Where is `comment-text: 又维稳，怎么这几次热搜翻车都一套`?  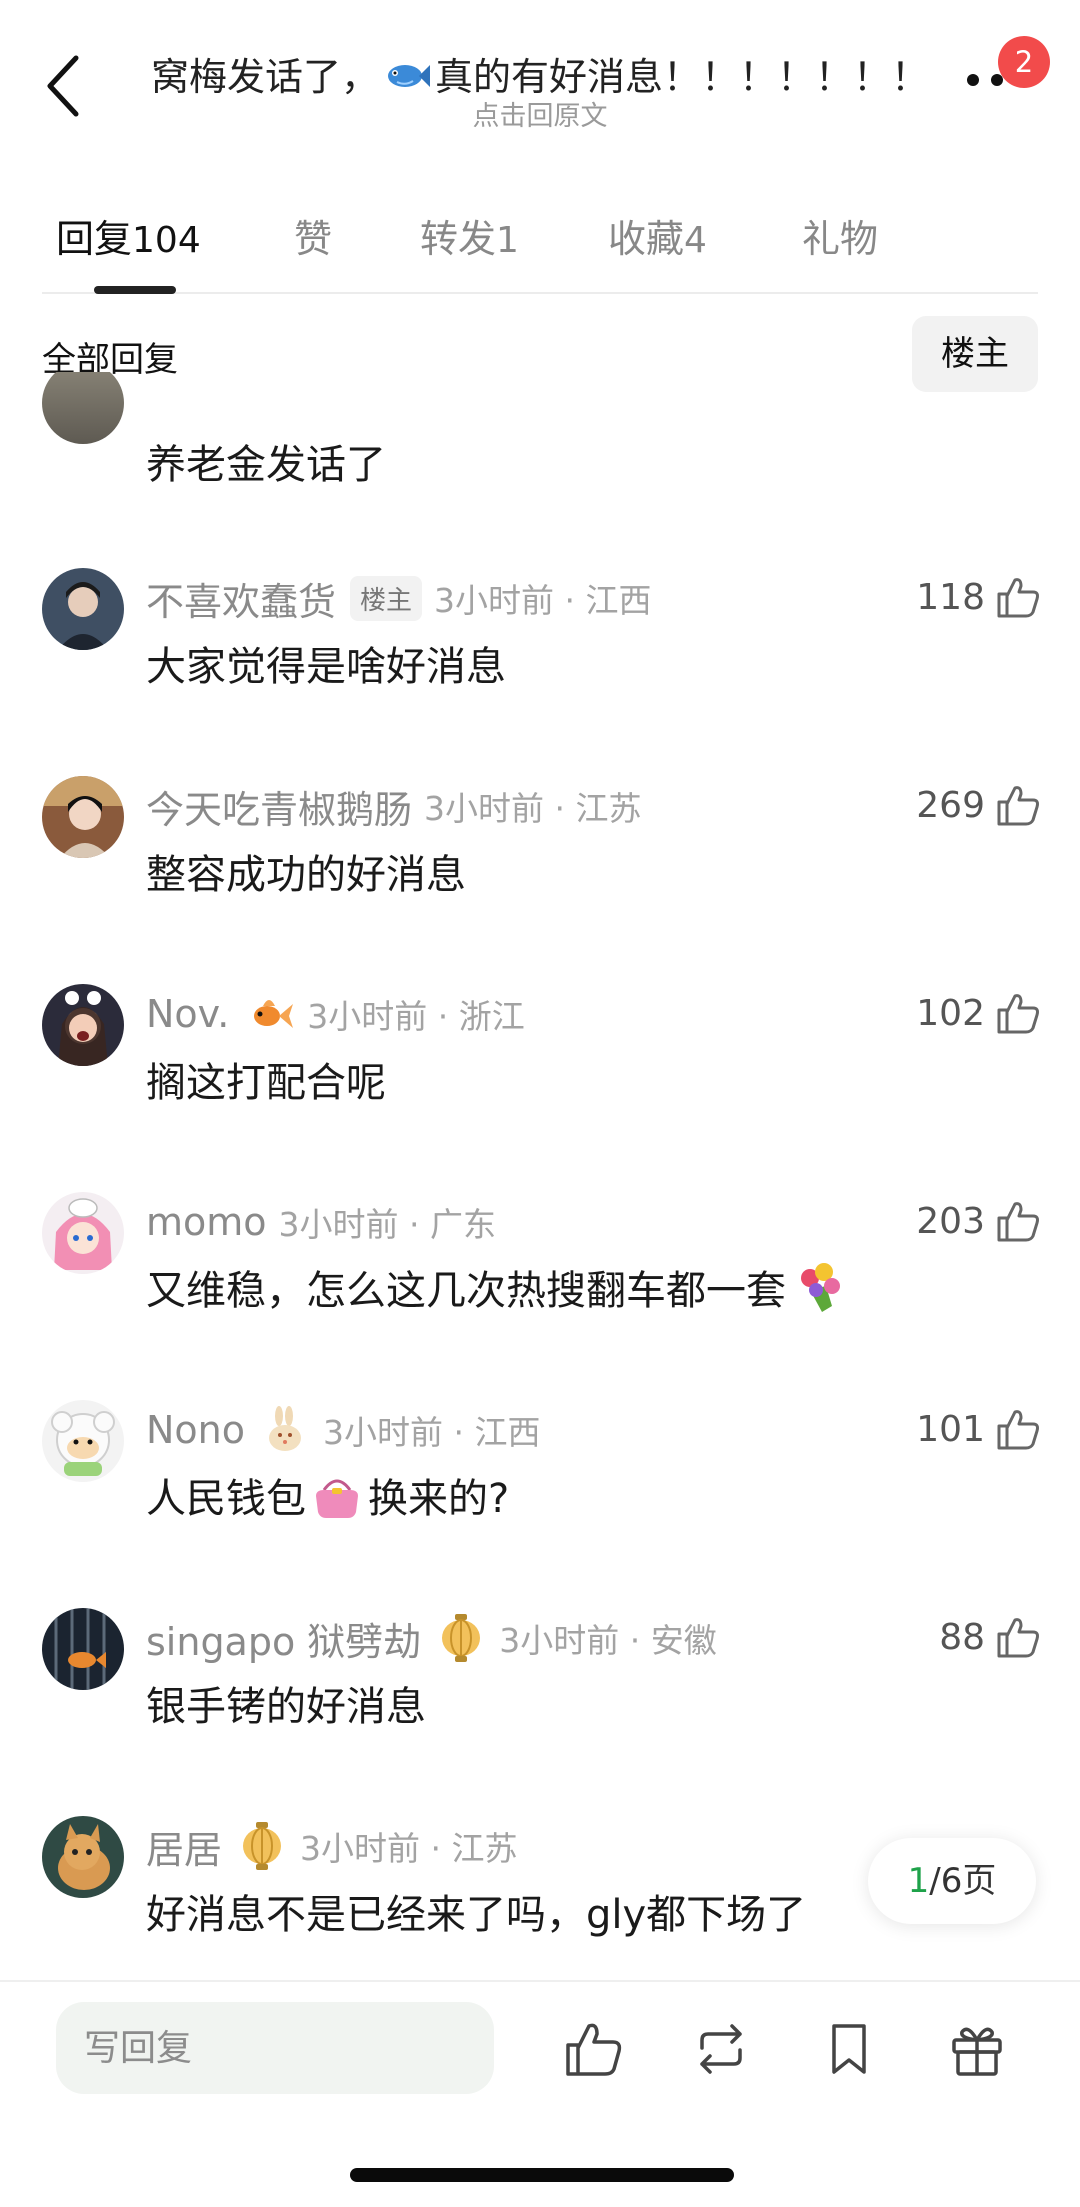
comment-text: 又维稳，怎么这几次热搜翻车都一套 is located at coordinates (496, 1287).